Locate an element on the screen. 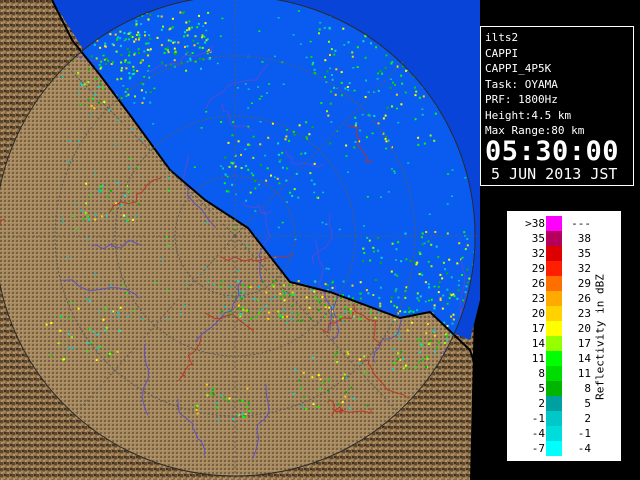  legend-lower-bound: -1 is located at coordinates (538, 418).